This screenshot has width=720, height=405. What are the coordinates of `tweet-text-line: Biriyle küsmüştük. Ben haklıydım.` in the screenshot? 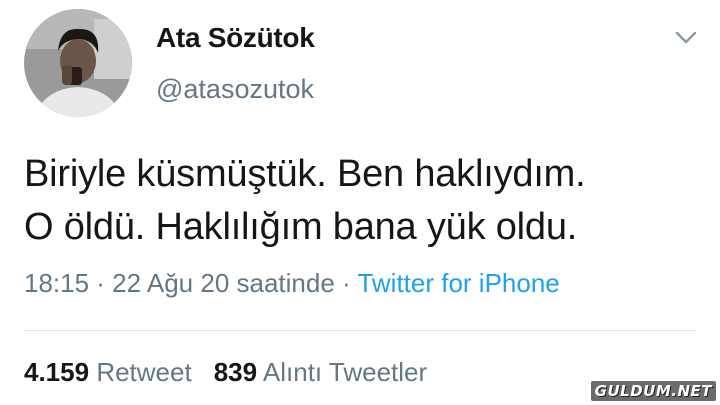 It's located at (305, 174).